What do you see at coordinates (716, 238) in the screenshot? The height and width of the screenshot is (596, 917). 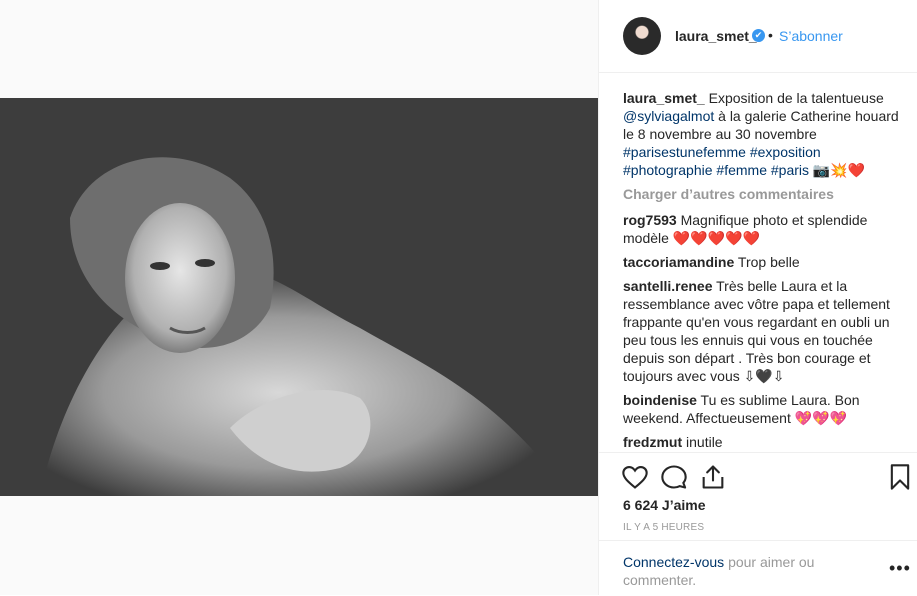 I see `comment-emoji: ❤️❤️❤️❤️❤️` at bounding box center [716, 238].